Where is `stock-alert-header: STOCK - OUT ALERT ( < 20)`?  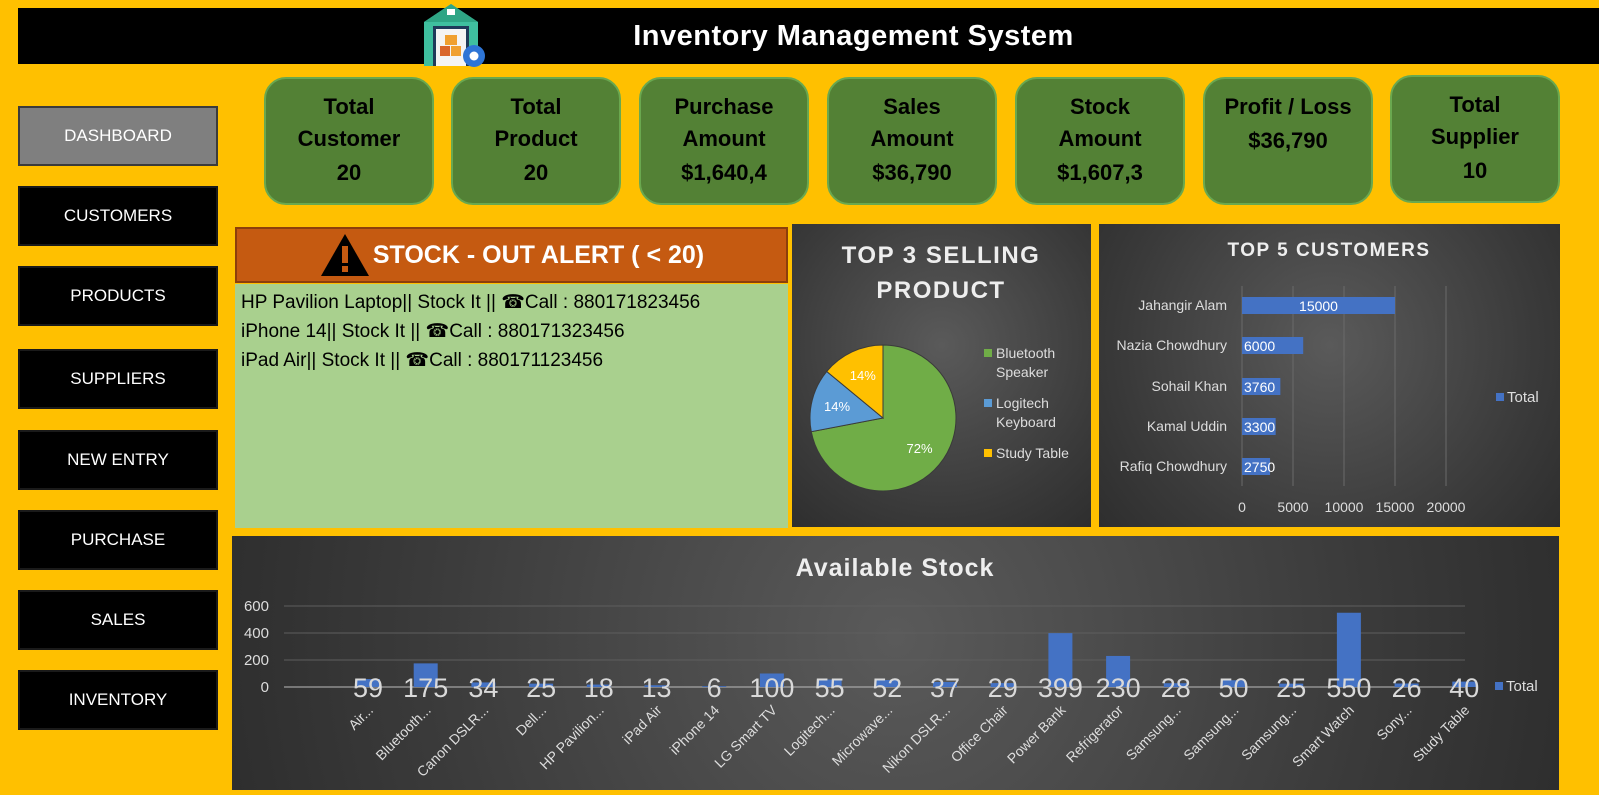
stock-alert-header: STOCK - OUT ALERT ( < 20) is located at coordinates (511, 255).